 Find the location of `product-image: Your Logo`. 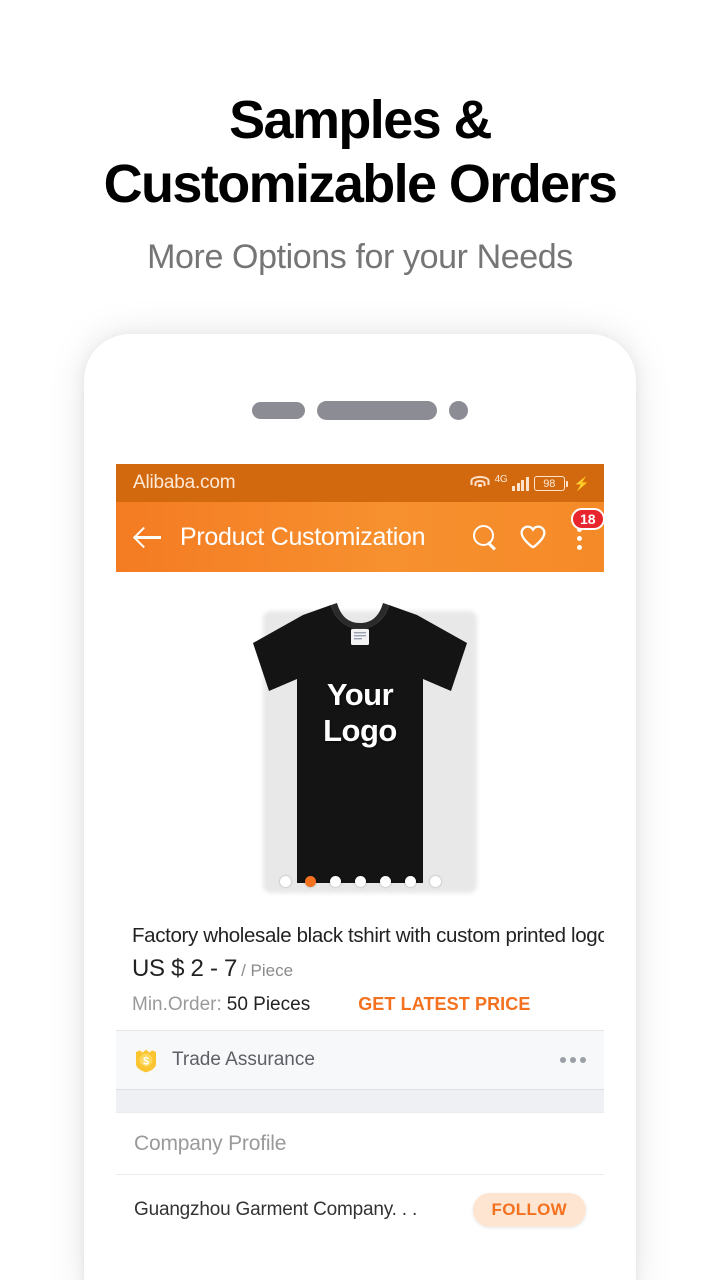

product-image: Your Logo is located at coordinates (361, 745).